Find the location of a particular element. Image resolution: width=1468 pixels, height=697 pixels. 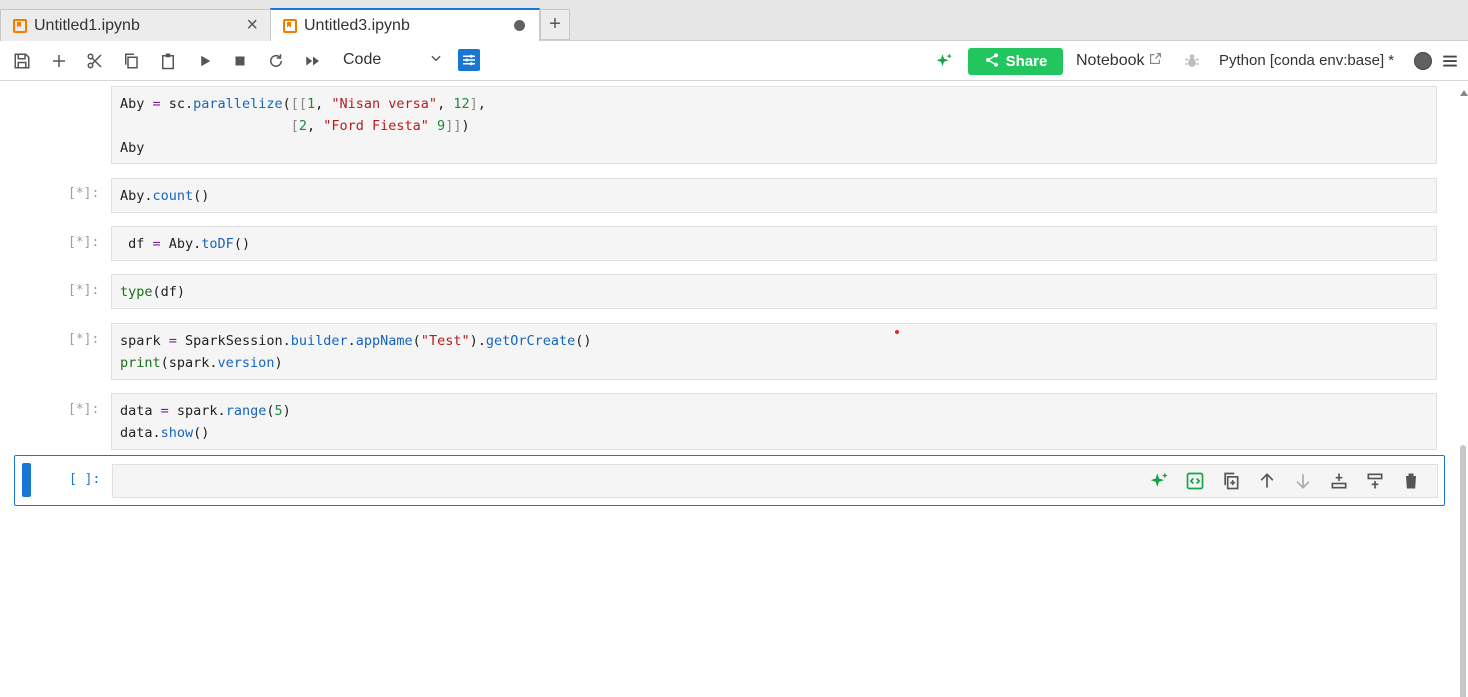

tab-label: Untitled1.ipynb is located at coordinates (87, 25).